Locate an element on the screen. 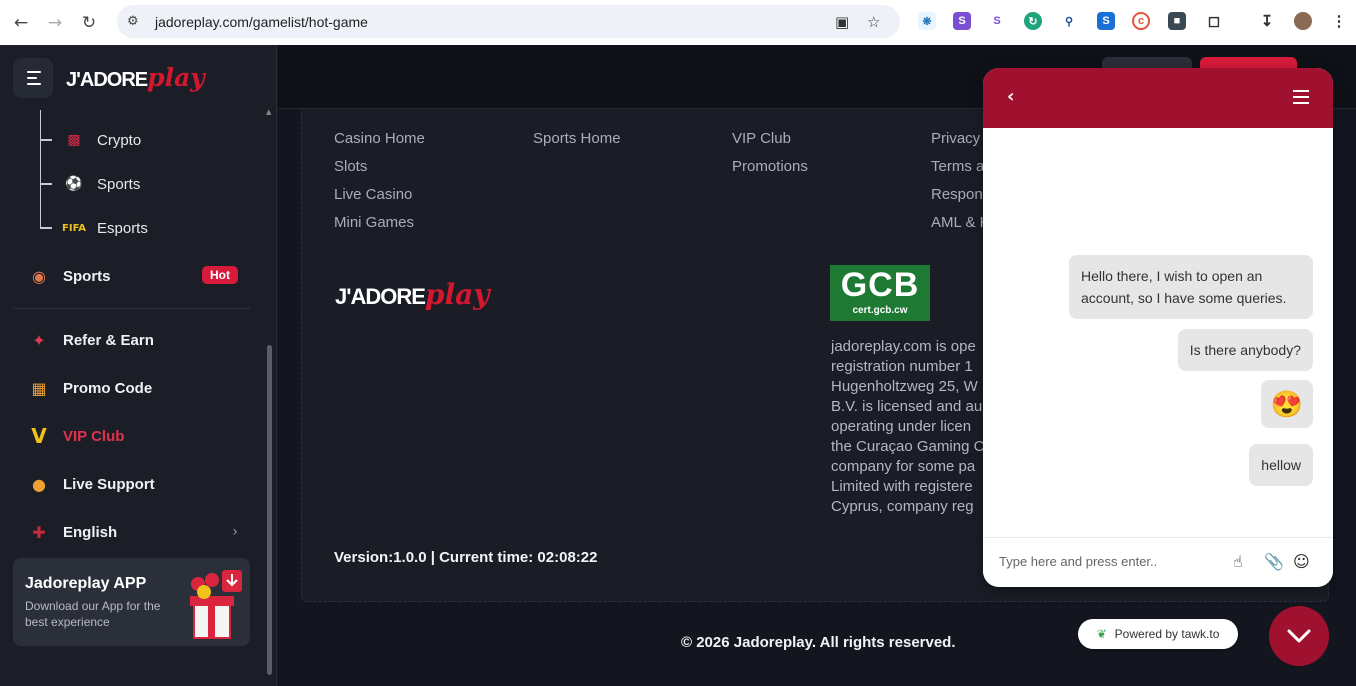  fifa-icon: FIFA is located at coordinates (74, 228).